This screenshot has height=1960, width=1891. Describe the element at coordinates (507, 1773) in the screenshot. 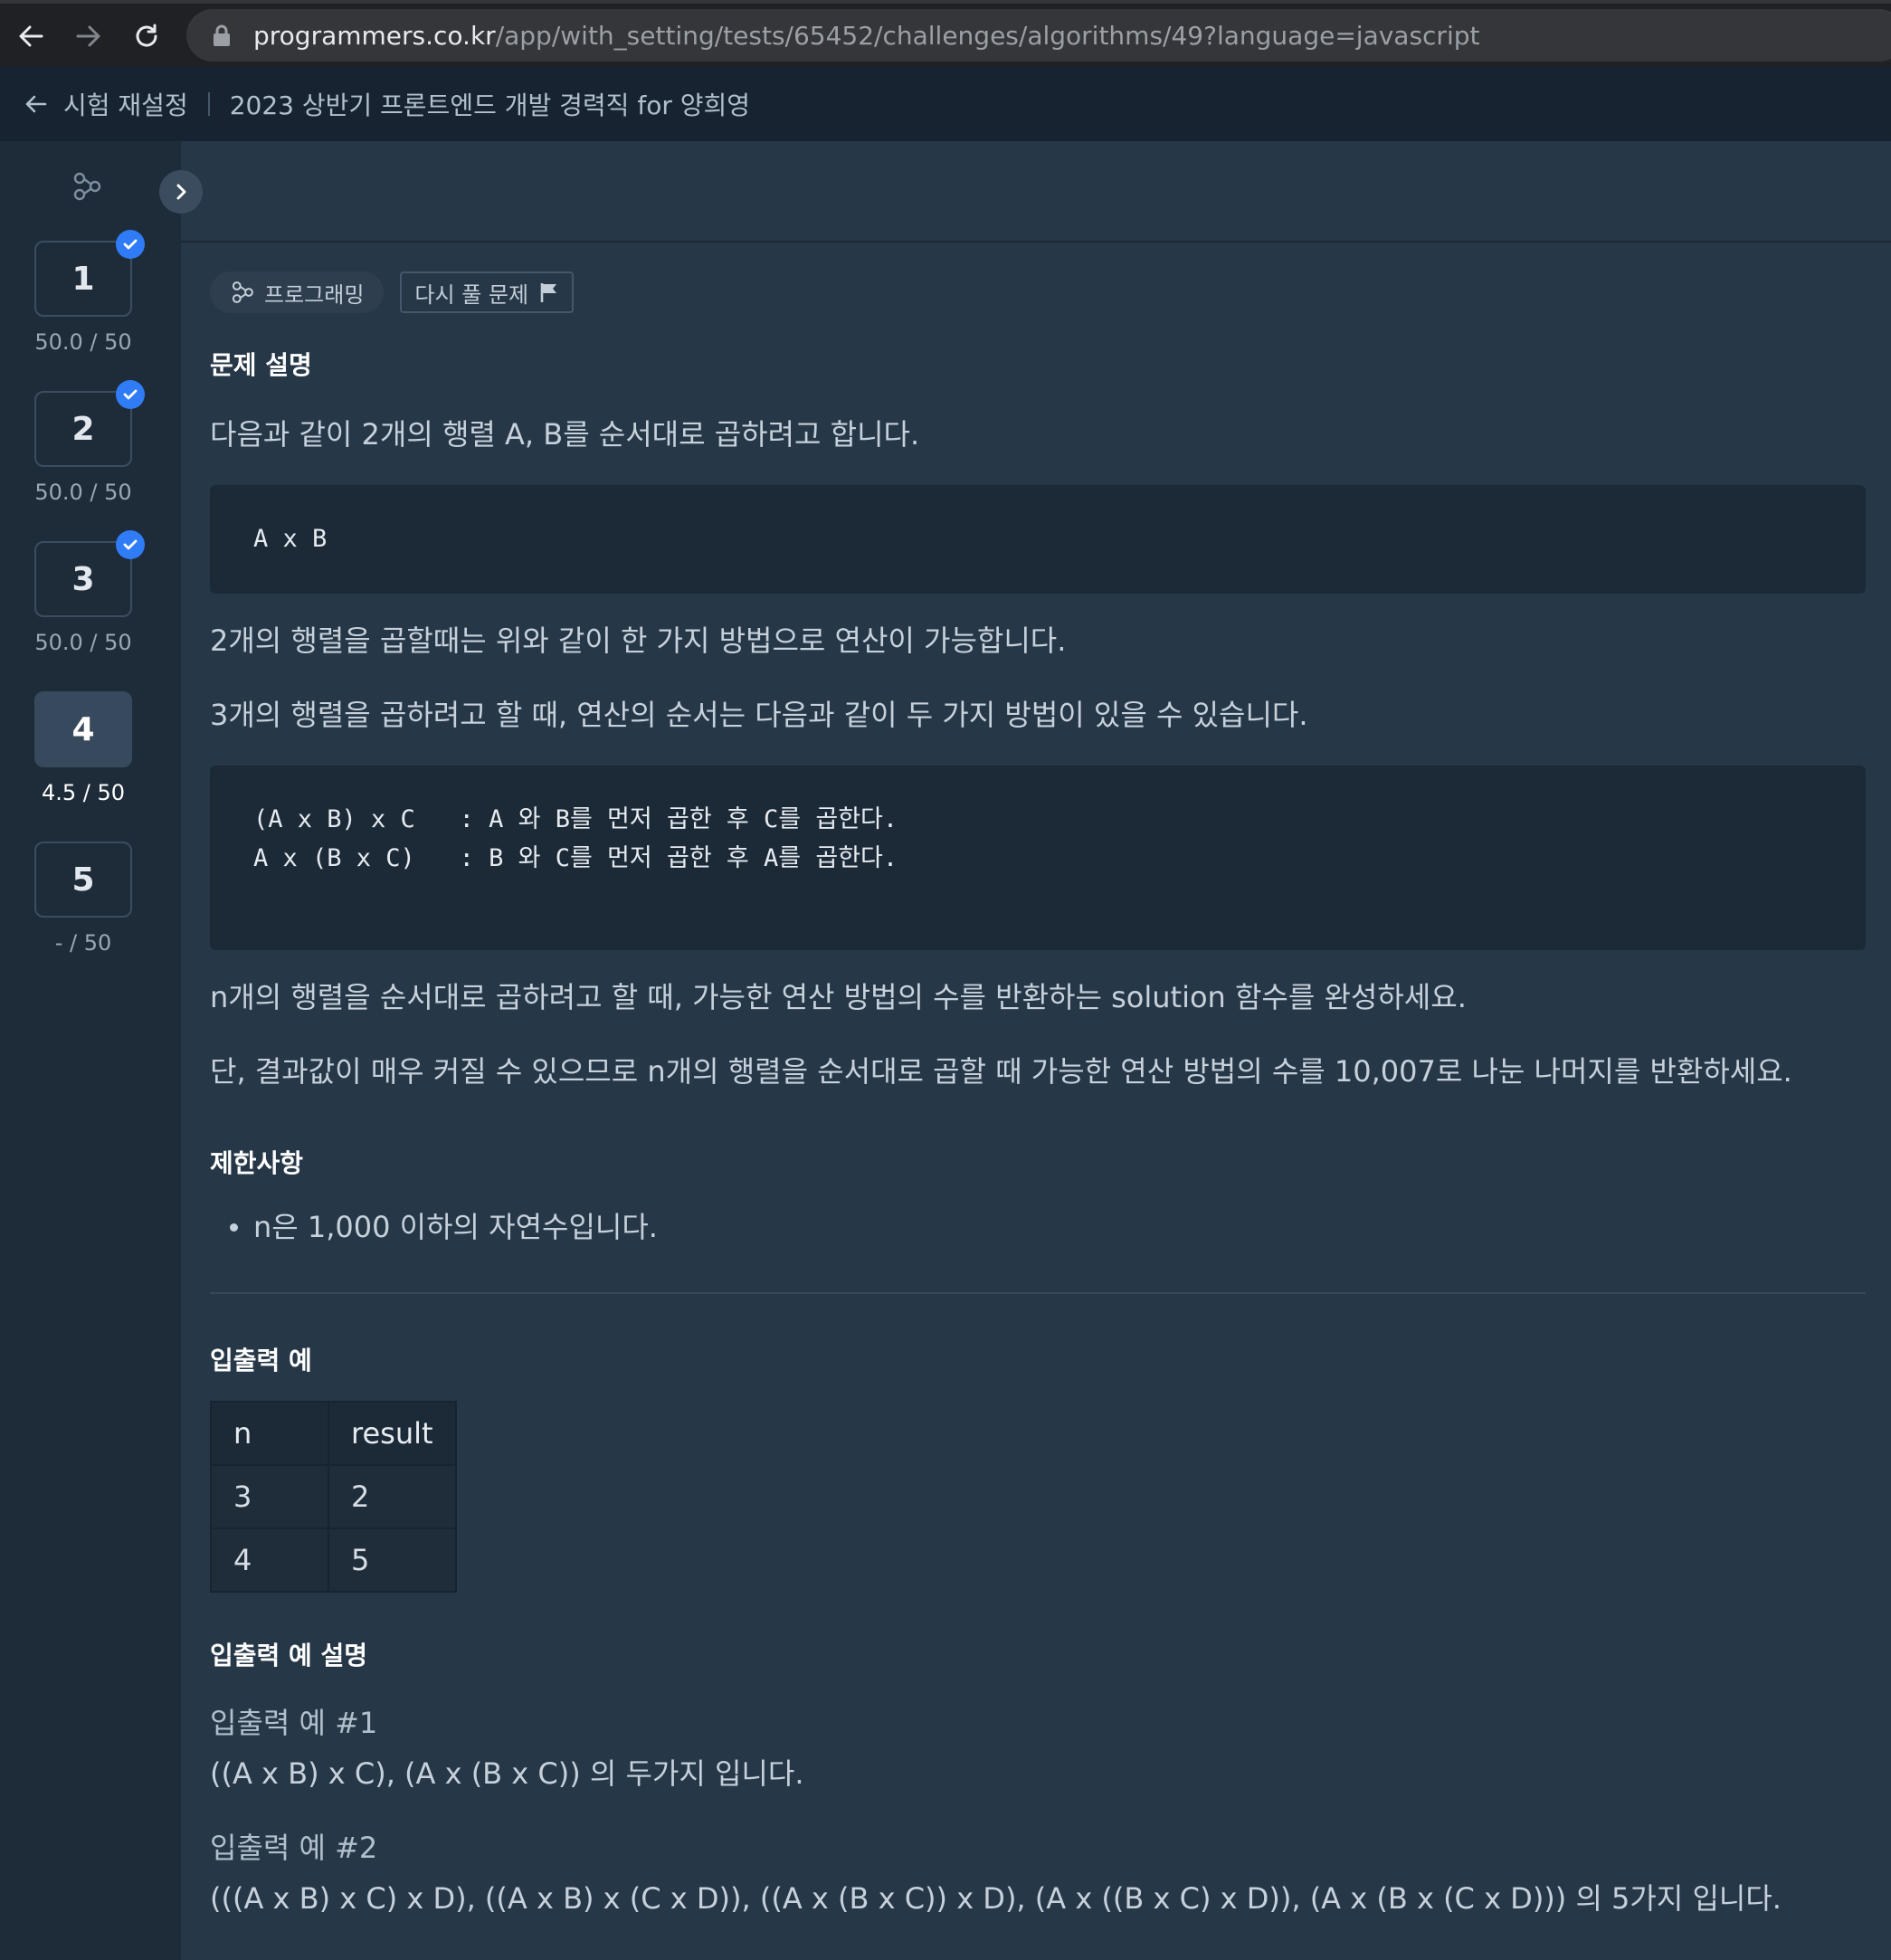

I see `example-text: ((A x B) x C), (A x (B x C)) 의 두가지 입니다.` at that location.